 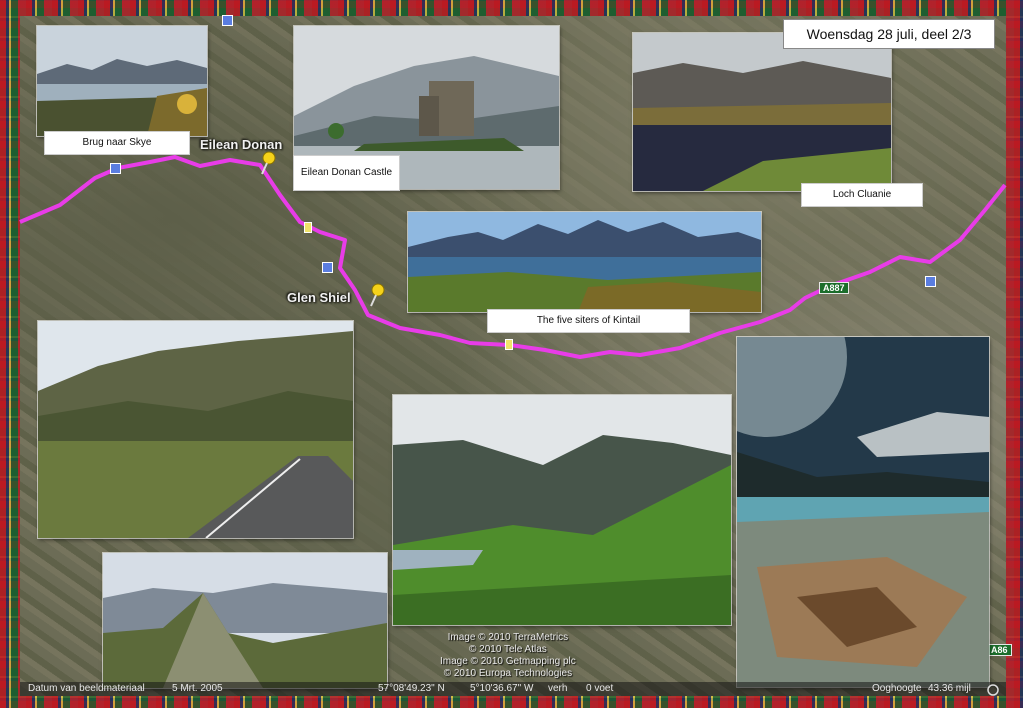 What do you see at coordinates (502, 688) in the screenshot?
I see `longitude-readout: 5°10'36.67" W` at bounding box center [502, 688].